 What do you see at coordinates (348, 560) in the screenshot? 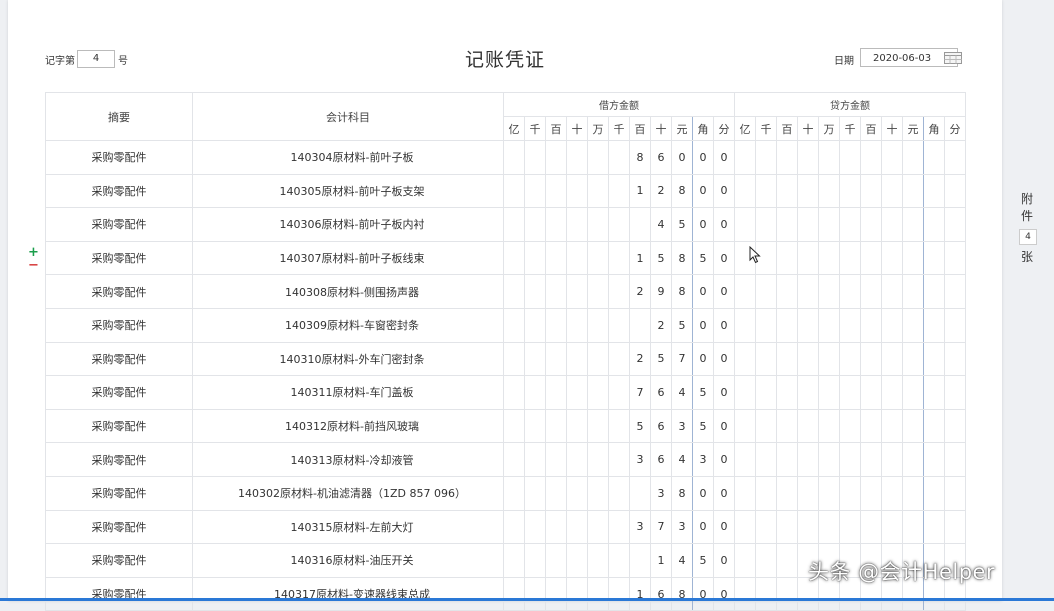
I see `account-cell: 140316原材料-油压开关` at bounding box center [348, 560].